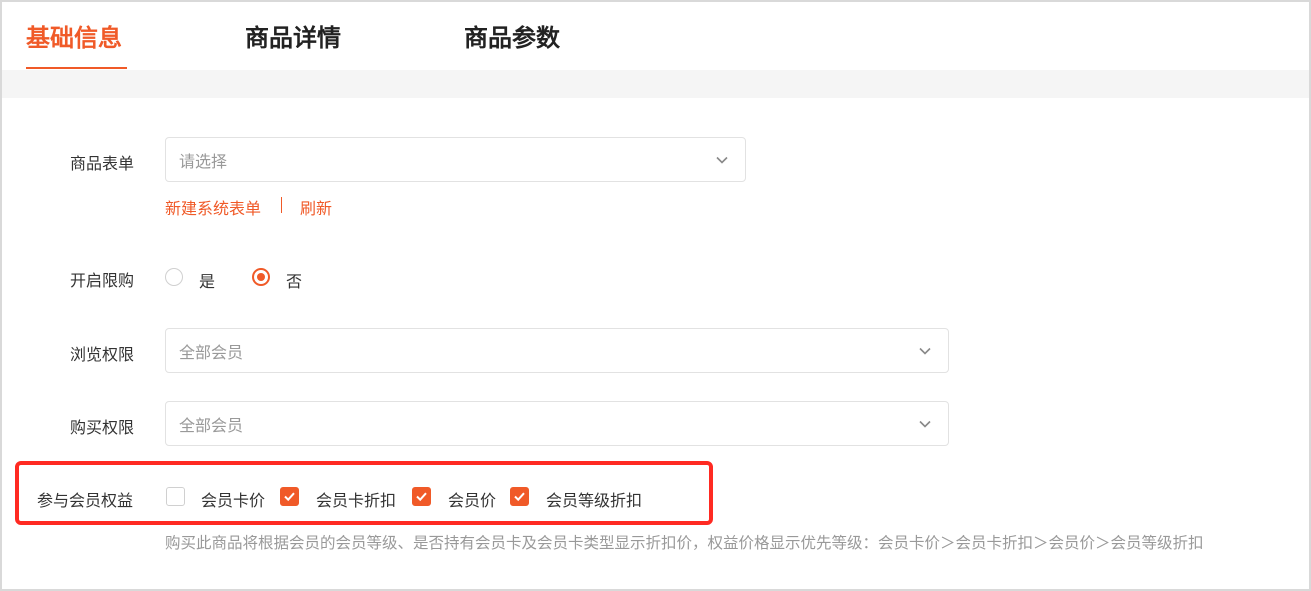 The width and height of the screenshot is (1311, 591). Describe the element at coordinates (207, 280) in the screenshot. I see `purchase-limit-yes-label: 是` at that location.